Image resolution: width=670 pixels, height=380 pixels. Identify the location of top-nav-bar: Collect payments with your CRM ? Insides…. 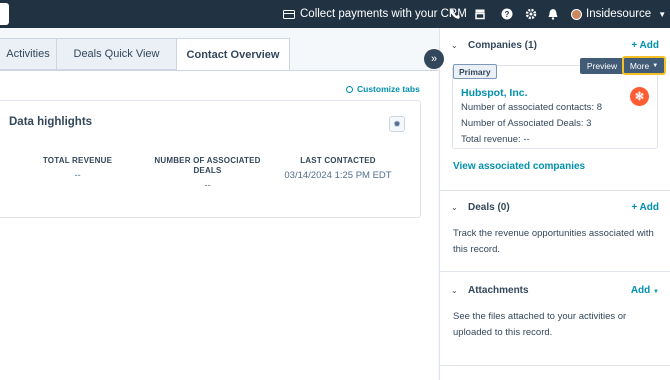
(335, 14).